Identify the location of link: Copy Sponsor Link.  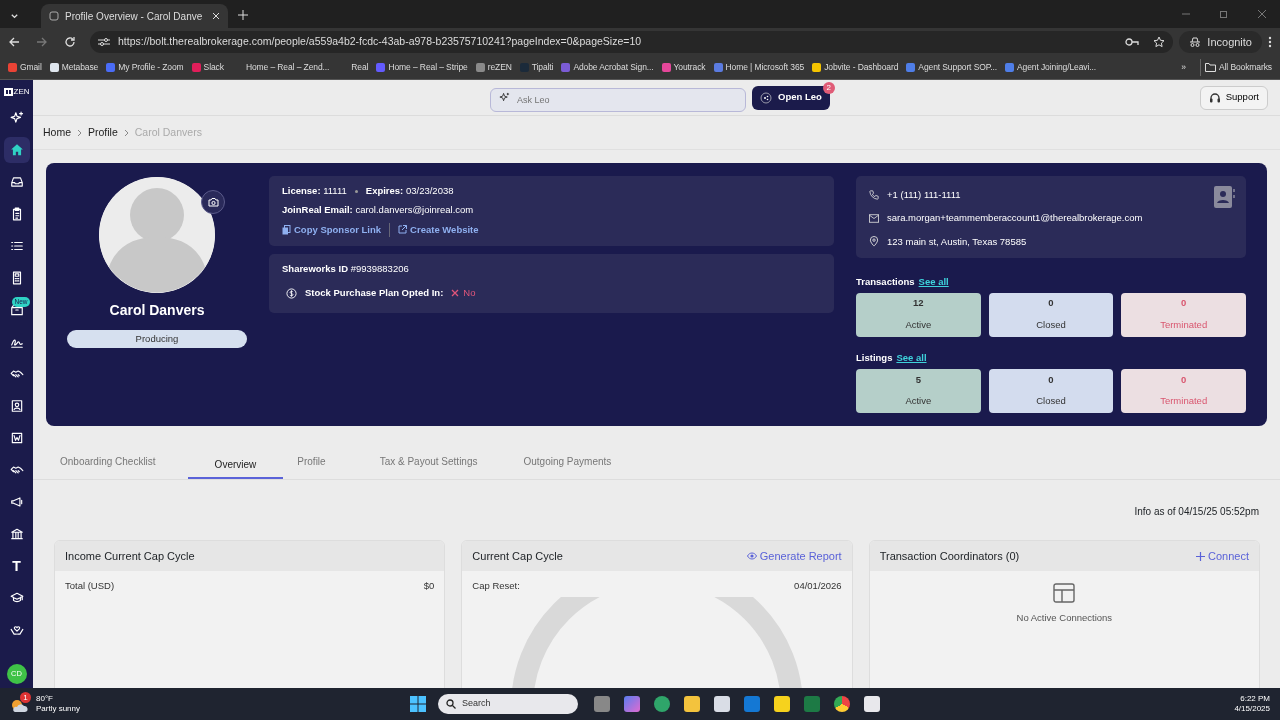
(332, 229).